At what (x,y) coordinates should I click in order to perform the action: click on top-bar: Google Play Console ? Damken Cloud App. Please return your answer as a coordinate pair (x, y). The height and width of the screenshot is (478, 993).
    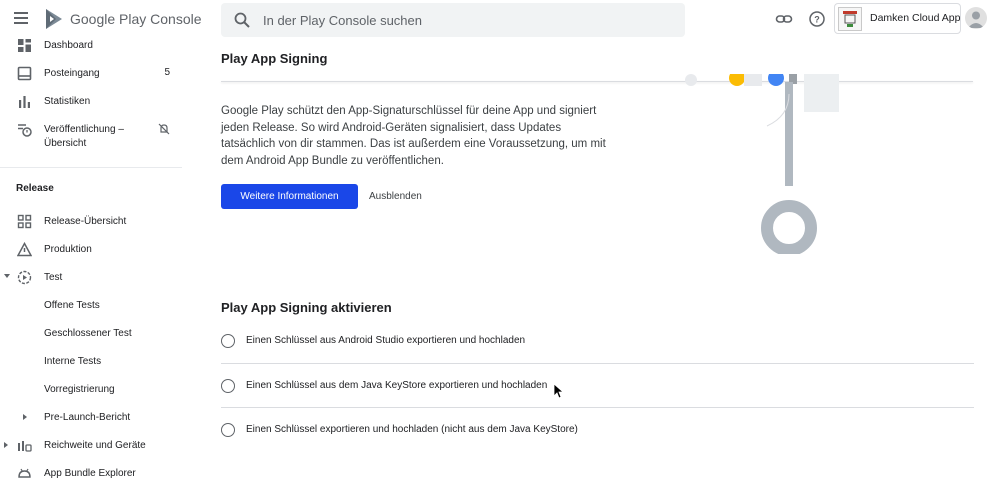
    Looking at the image, I should click on (496, 19).